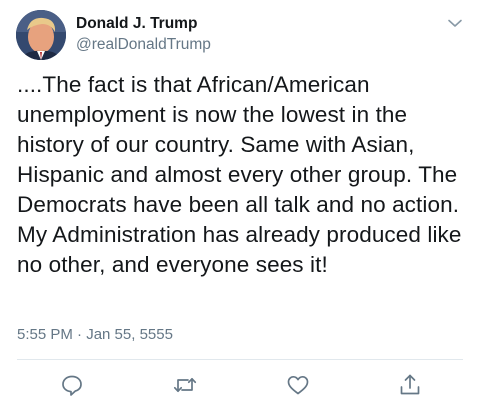 The height and width of the screenshot is (410, 480). I want to click on tweet-actions, so click(240, 385).